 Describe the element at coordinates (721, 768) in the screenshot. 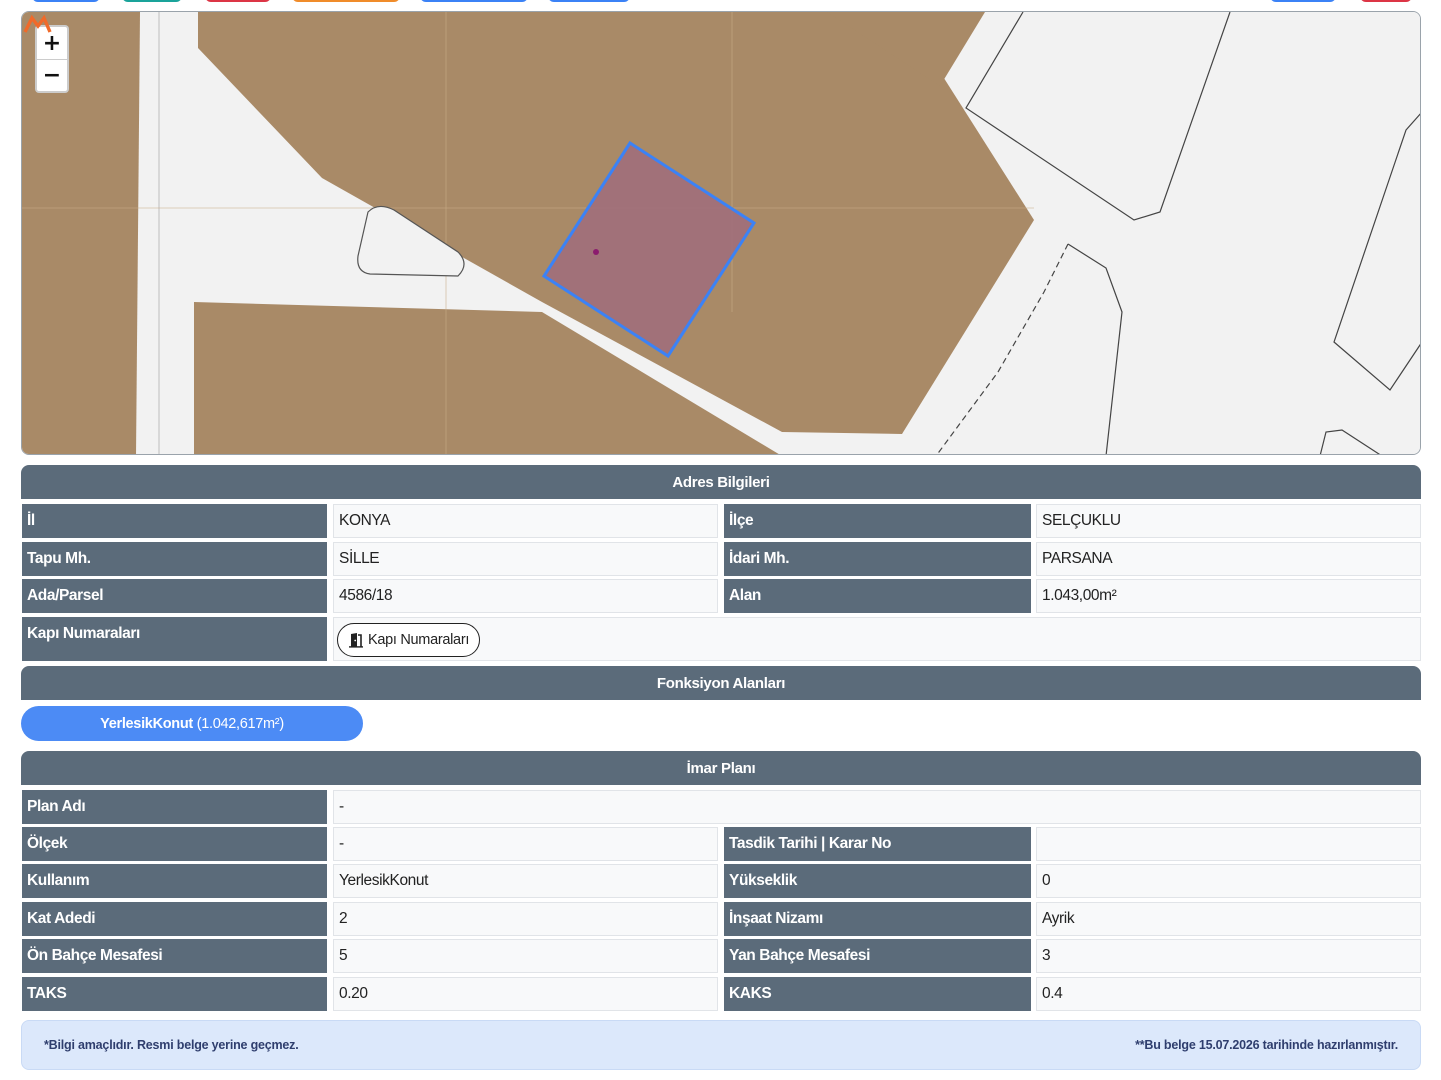

I see `imar-section-header: İmar Planı` at that location.